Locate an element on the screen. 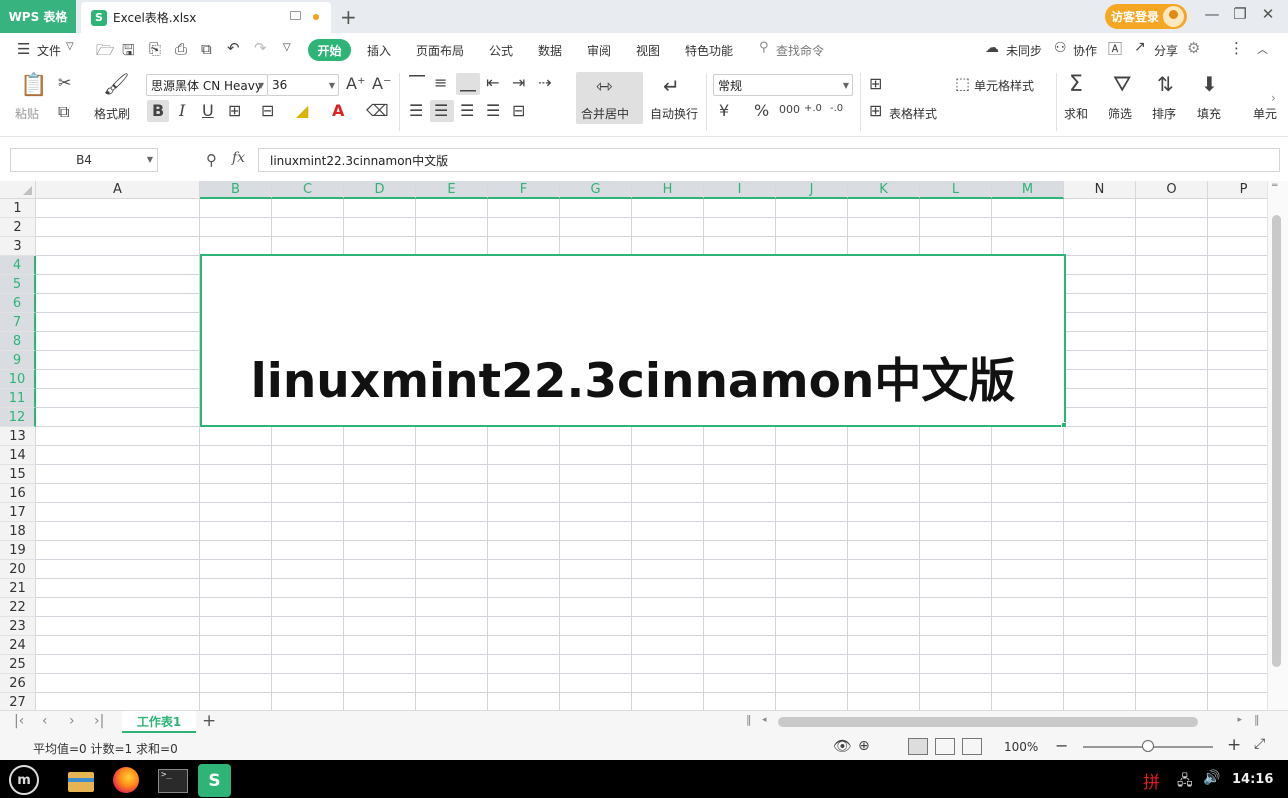  next-sheet-icon: › is located at coordinates (72, 721).